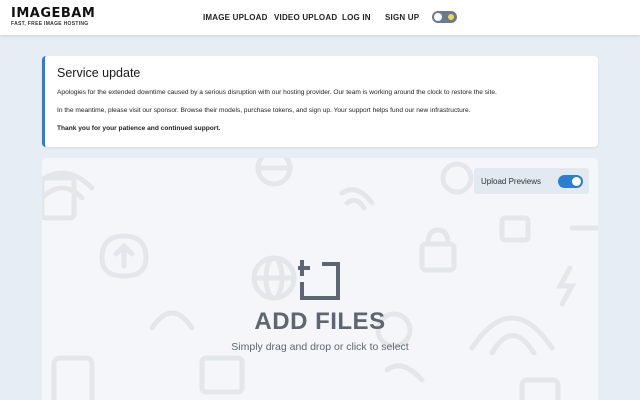 The image size is (640, 400). I want to click on add-image-icon, so click(319, 280).